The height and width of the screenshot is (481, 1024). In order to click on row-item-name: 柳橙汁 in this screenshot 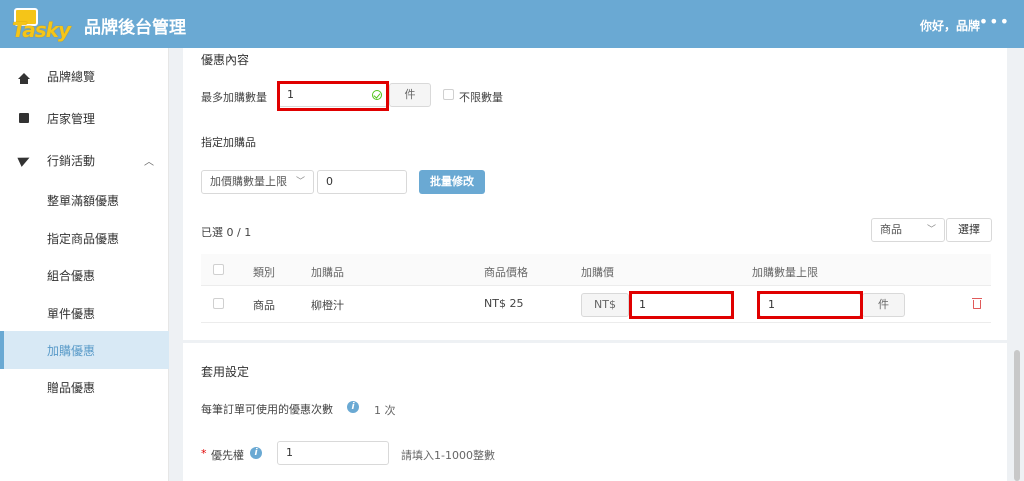, I will do `click(327, 305)`.